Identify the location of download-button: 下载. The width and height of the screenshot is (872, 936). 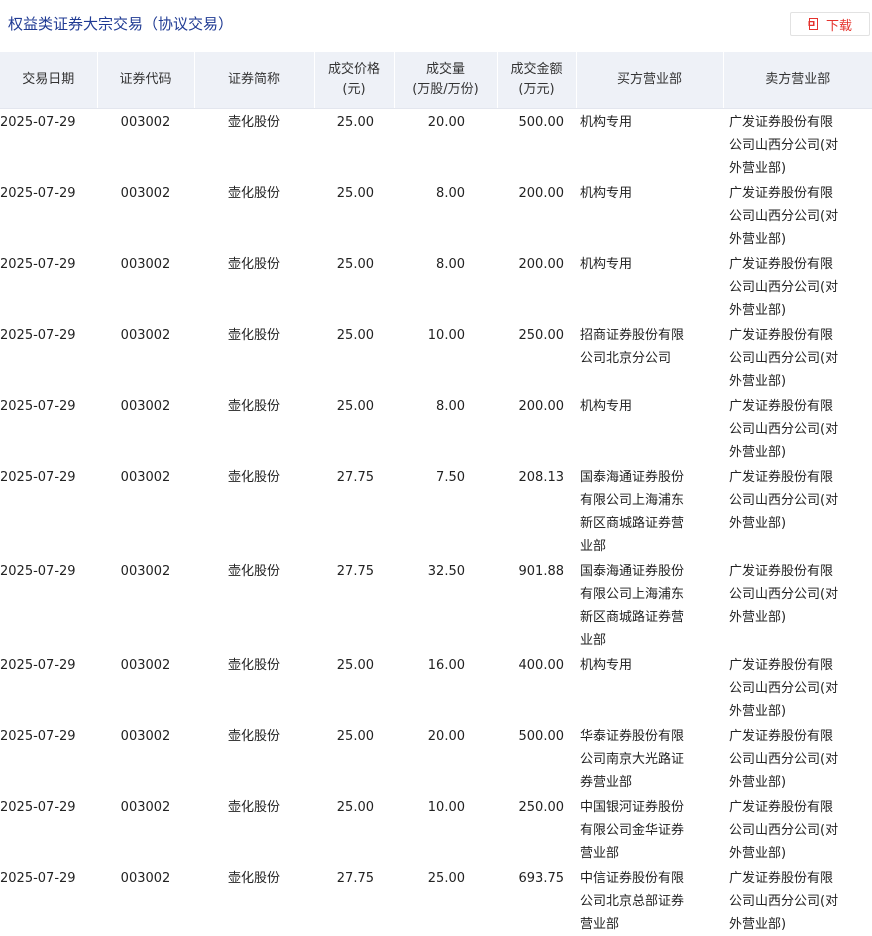
(830, 24).